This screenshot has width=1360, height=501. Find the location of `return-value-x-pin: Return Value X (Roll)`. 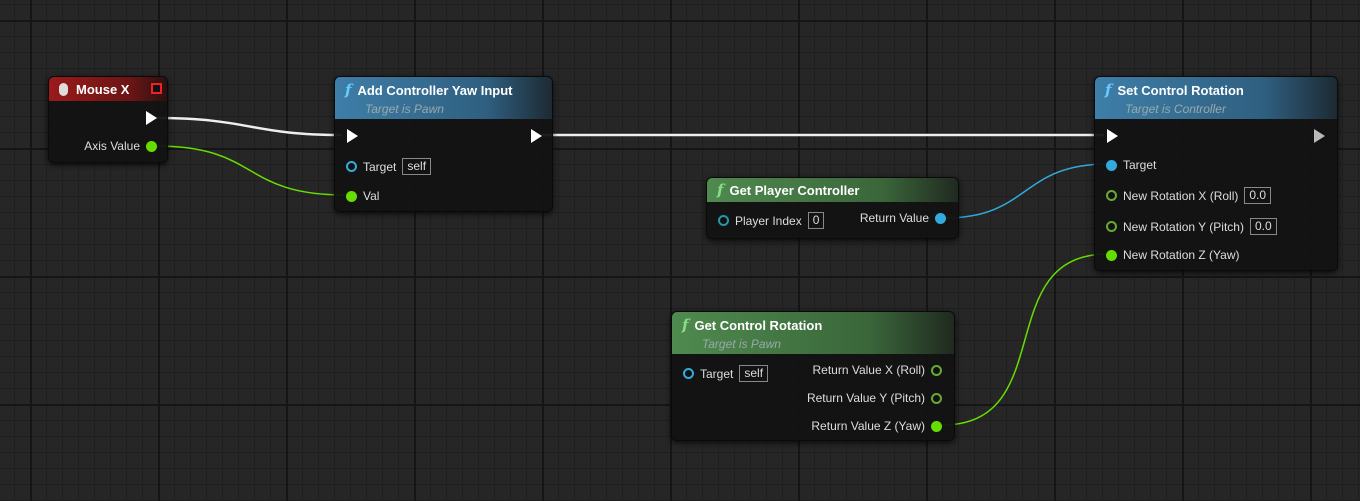

return-value-x-pin: Return Value X (Roll) is located at coordinates (877, 370).